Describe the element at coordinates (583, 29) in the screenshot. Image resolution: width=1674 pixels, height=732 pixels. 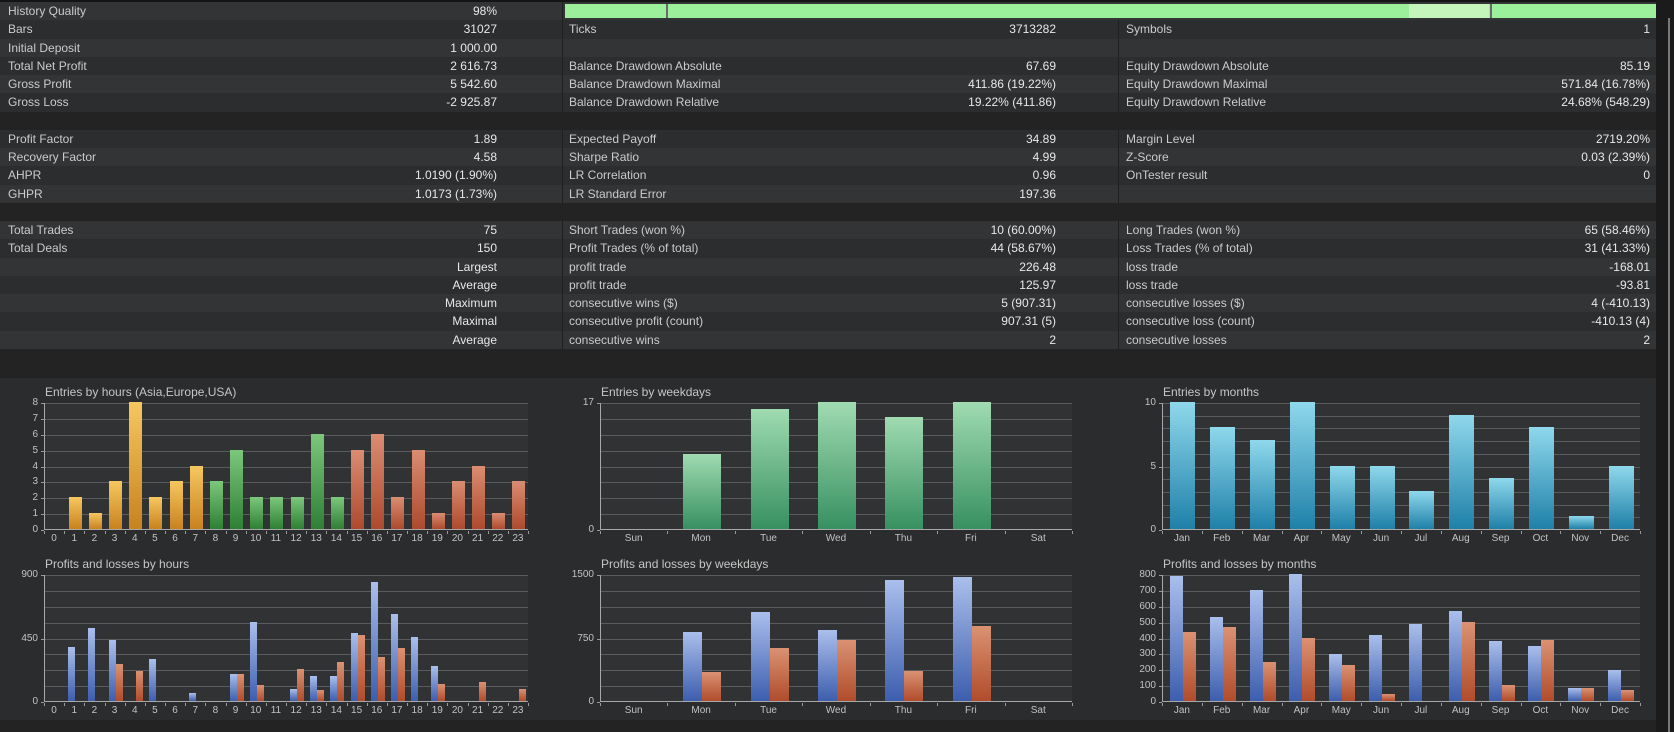
I see `stat-label: Ticks` at that location.